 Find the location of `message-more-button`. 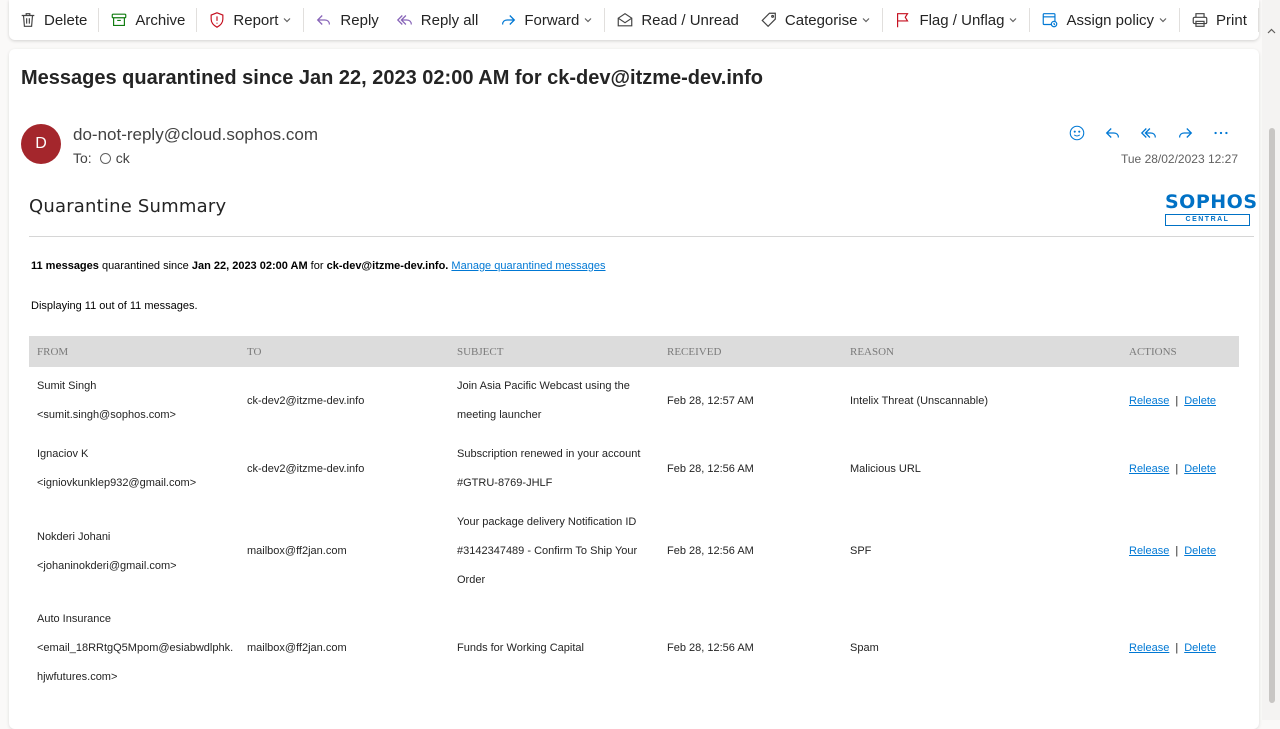

message-more-button is located at coordinates (1221, 133).